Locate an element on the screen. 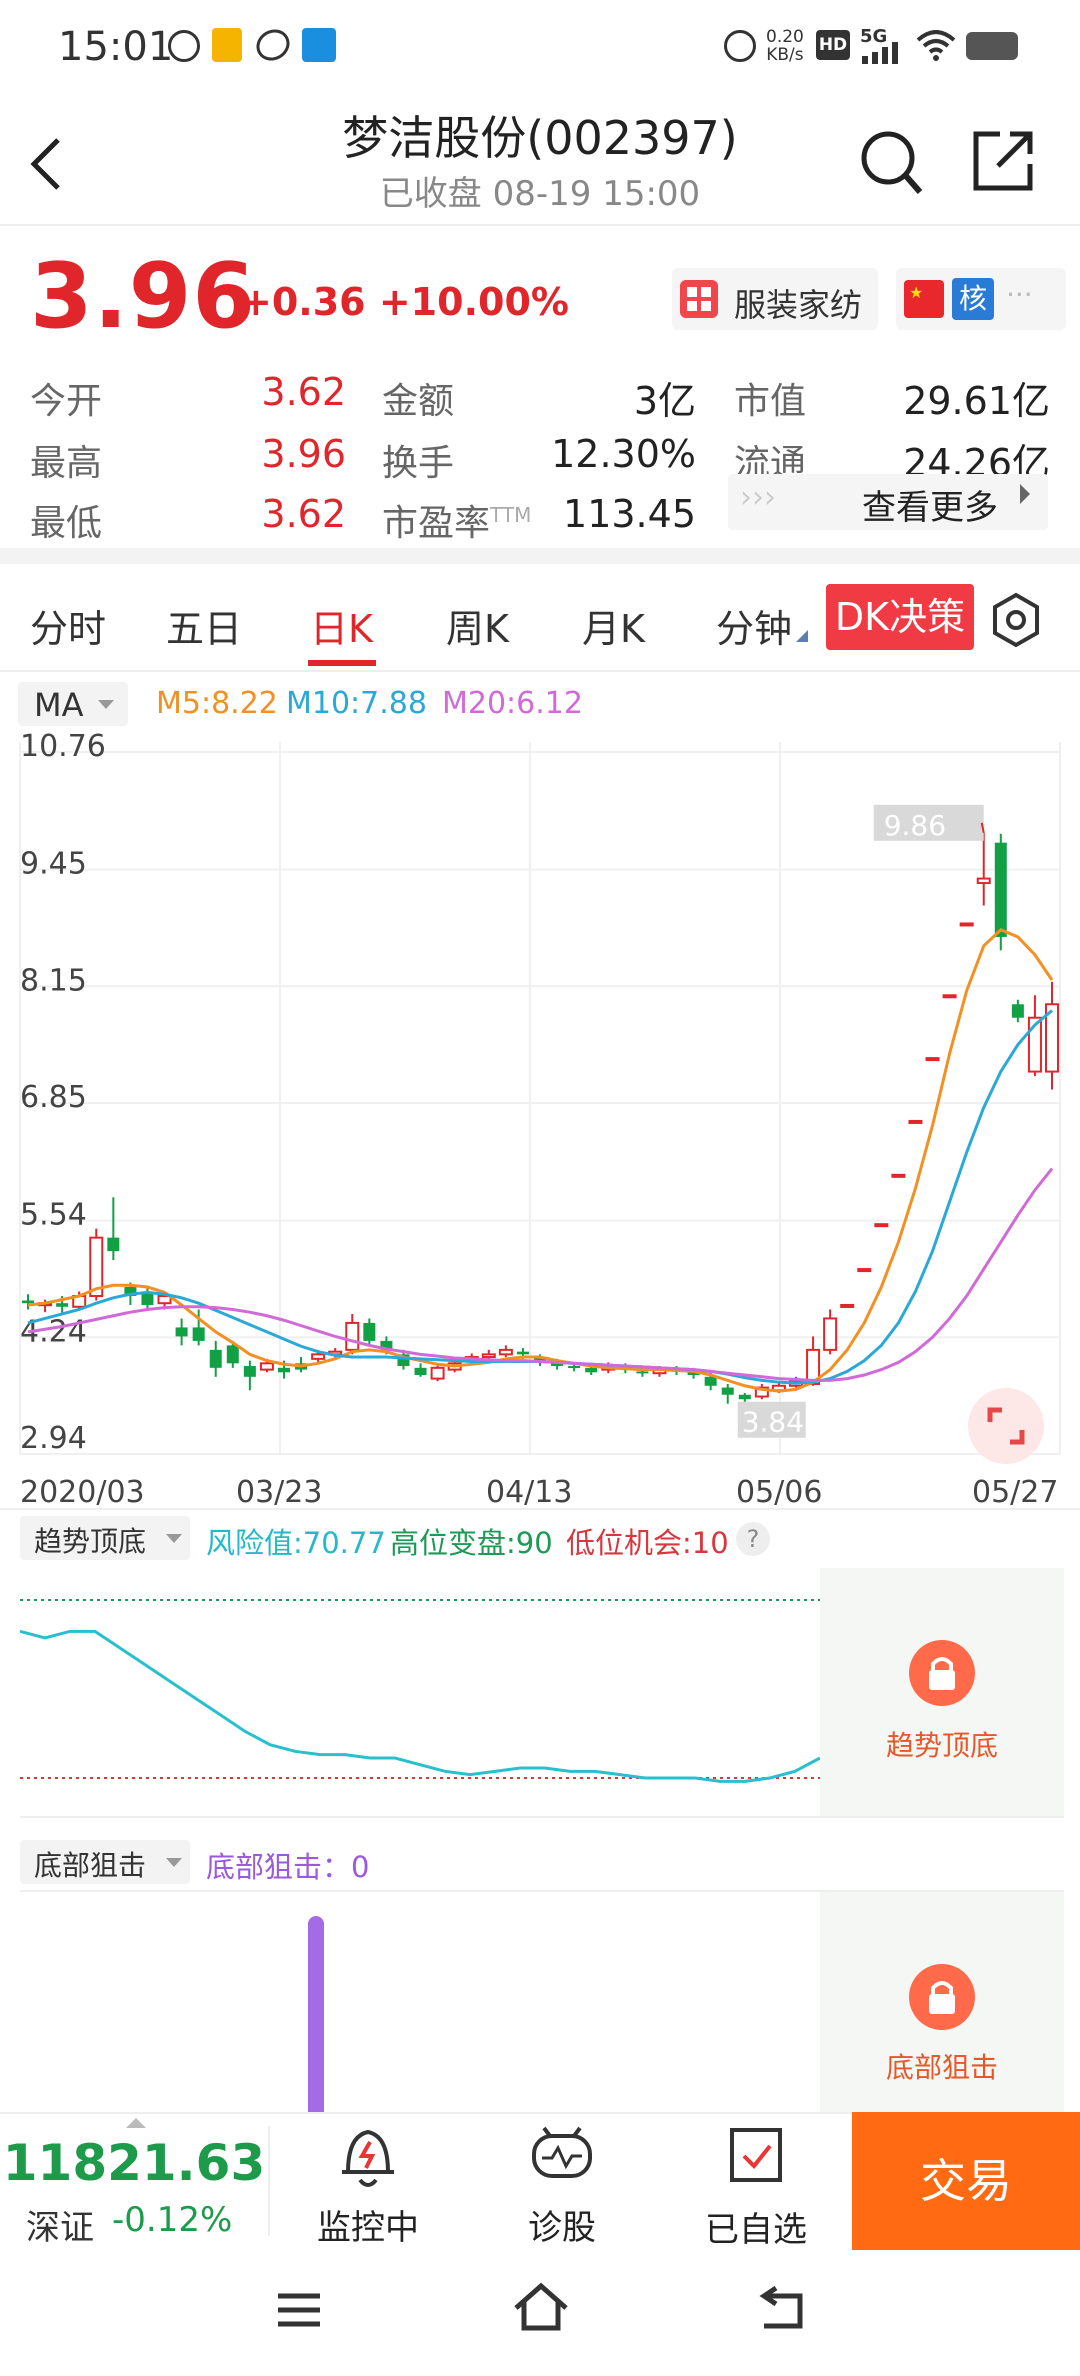 This screenshot has width=1080, height=2376. share-icon is located at coordinates (1003, 161).